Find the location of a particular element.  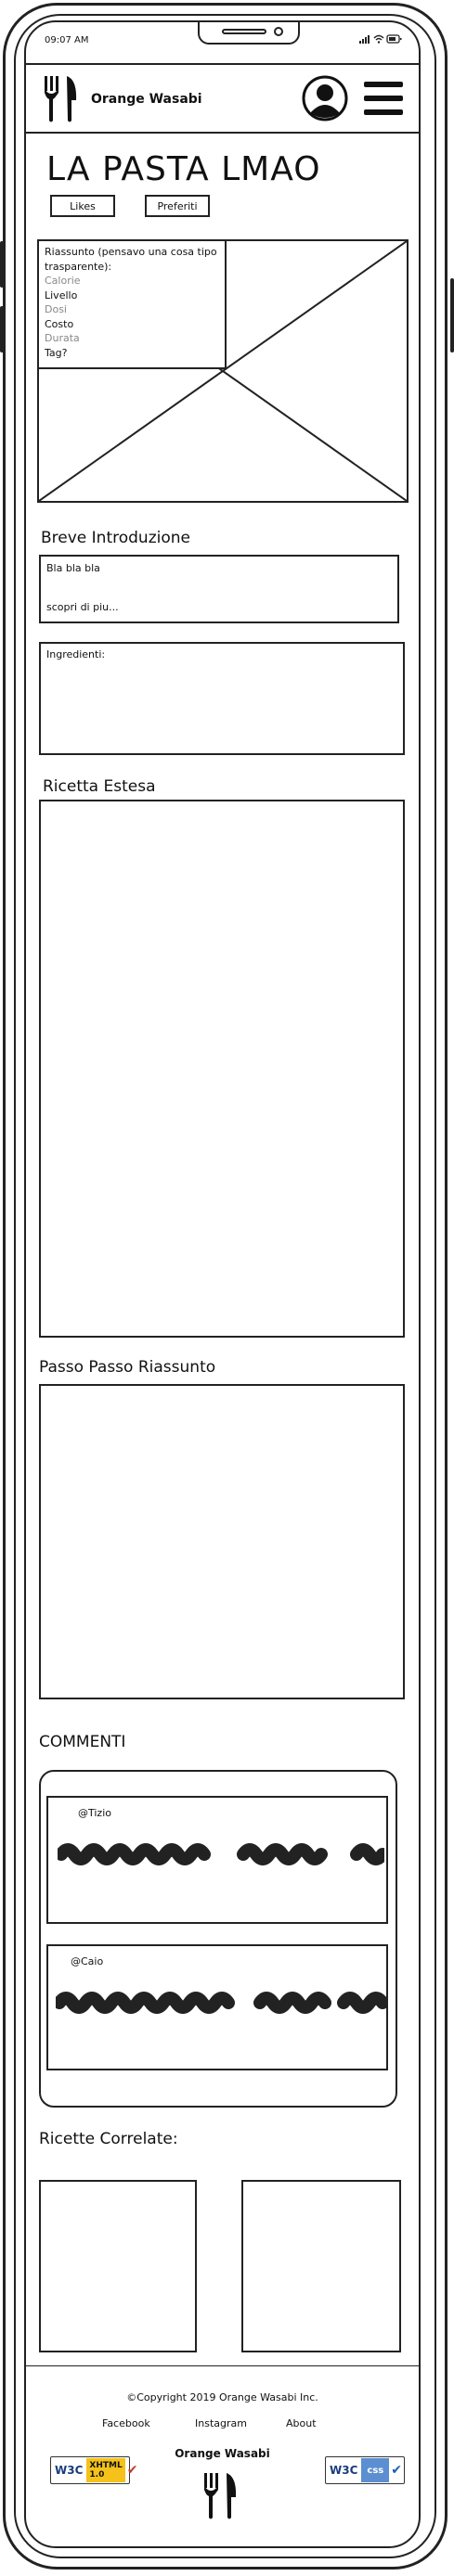

camera is located at coordinates (279, 31).